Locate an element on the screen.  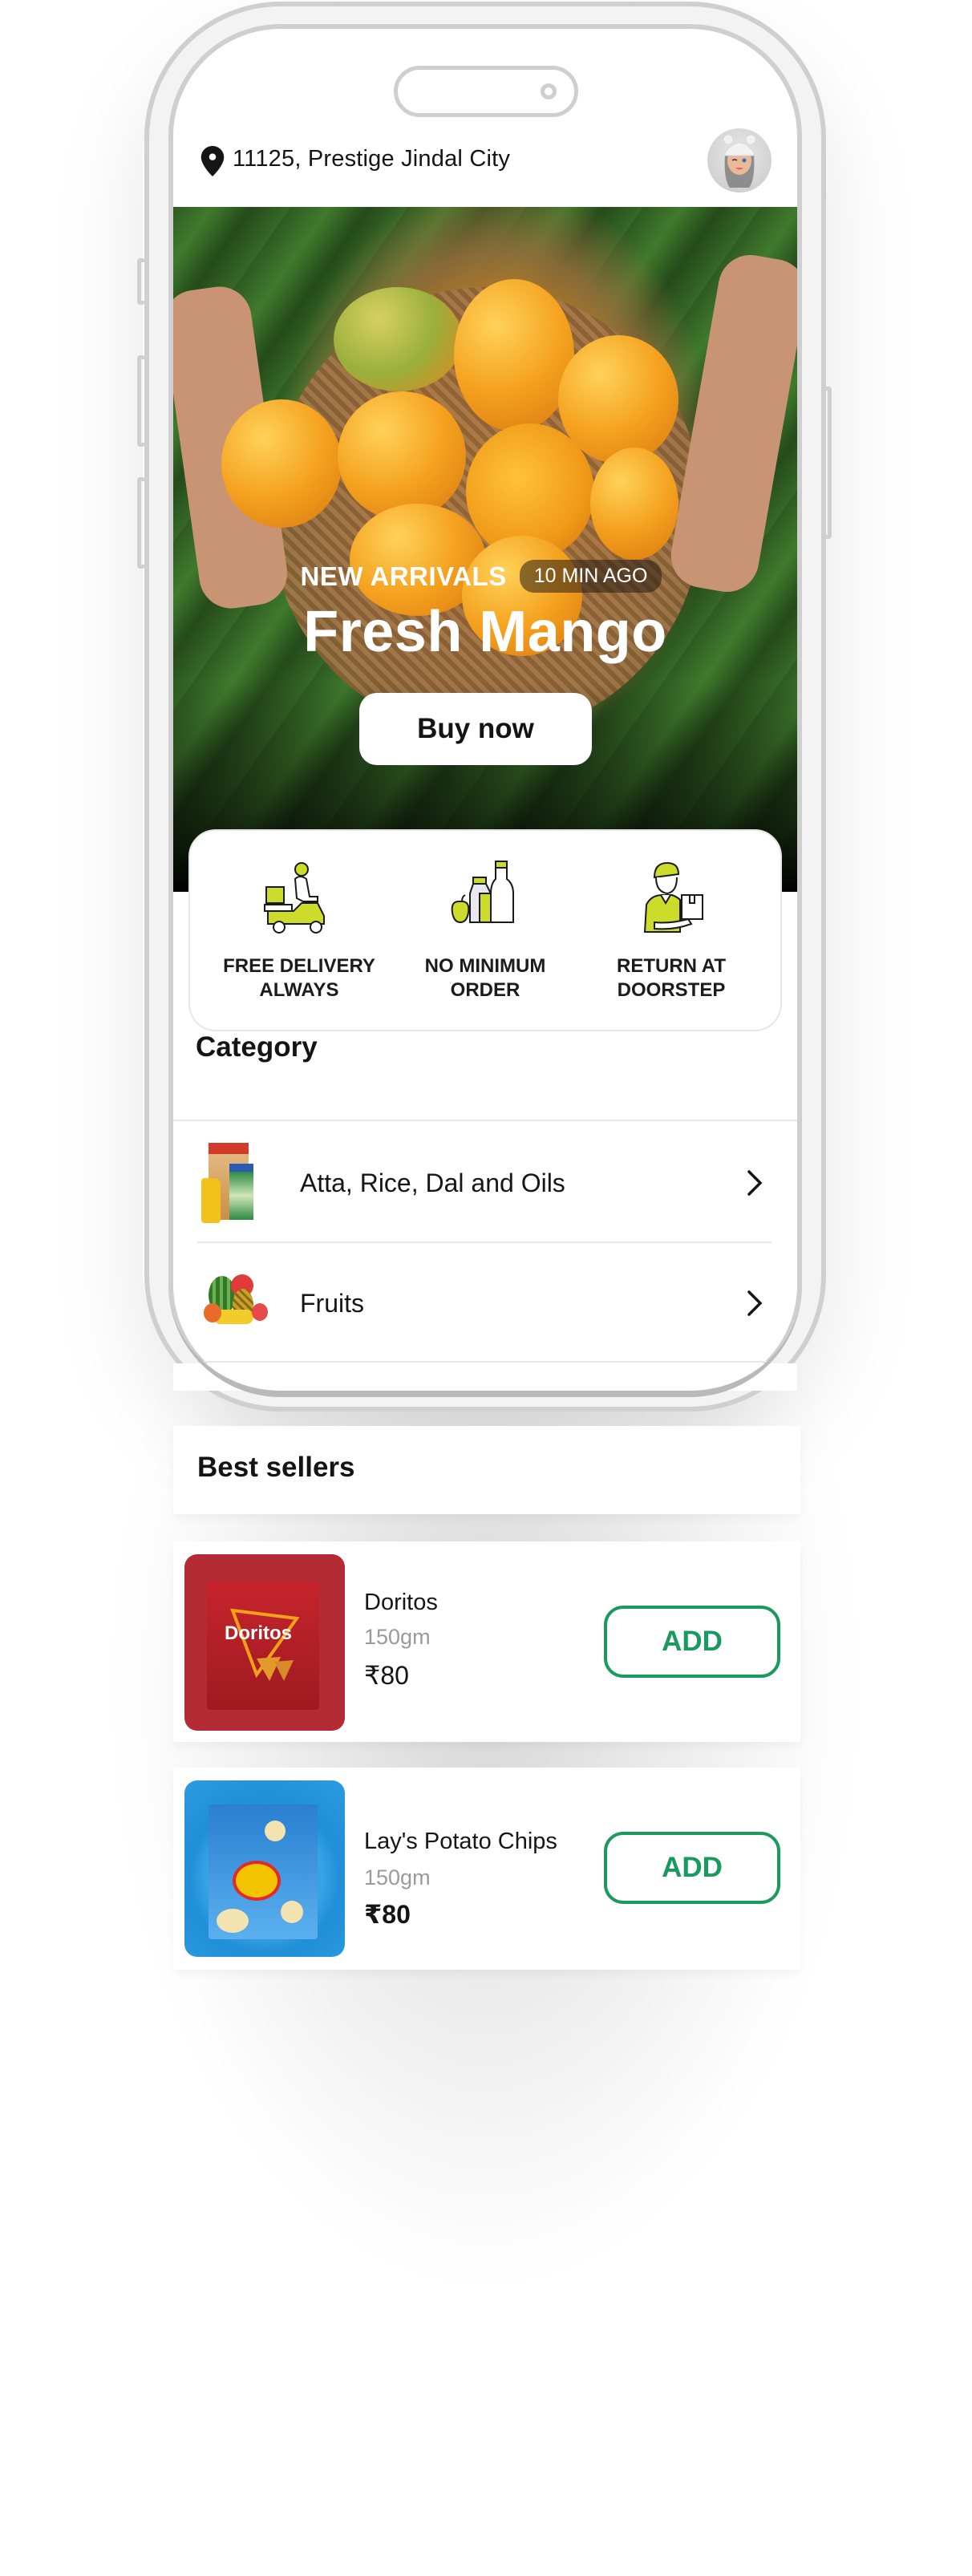
scooter-delivery-icon is located at coordinates (294, 898).